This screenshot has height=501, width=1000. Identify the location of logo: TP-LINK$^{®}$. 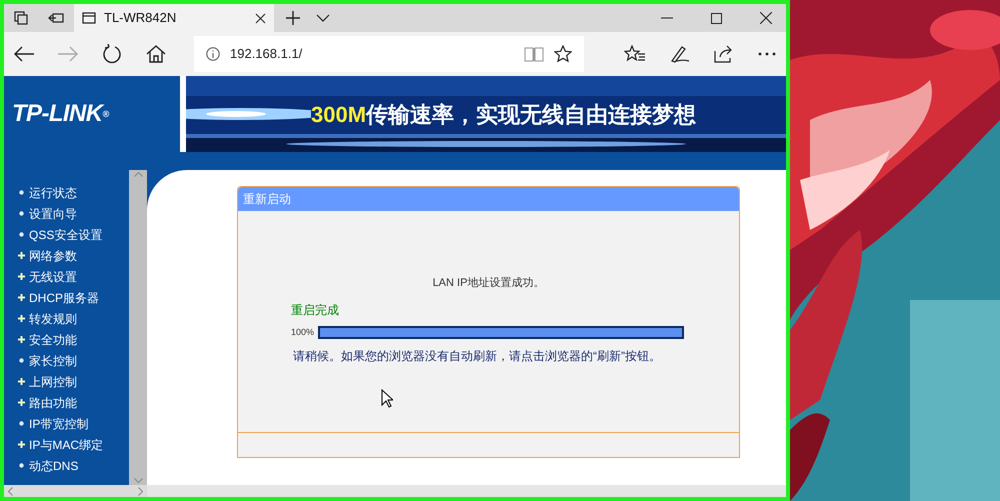
(60, 114).